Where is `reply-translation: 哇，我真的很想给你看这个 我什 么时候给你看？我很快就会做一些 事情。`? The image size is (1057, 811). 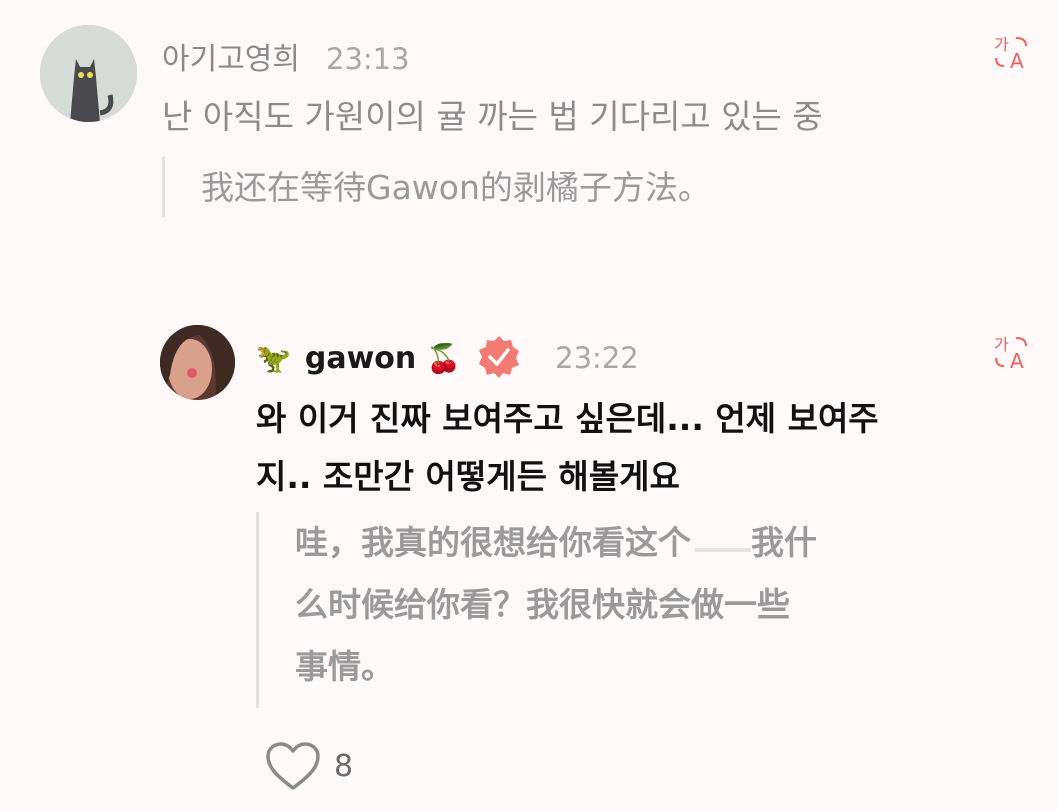
reply-translation: 哇，我真的很想给你看这个 我什 么时候给你看？我很快就会做一些 事情。 is located at coordinates (536, 610).